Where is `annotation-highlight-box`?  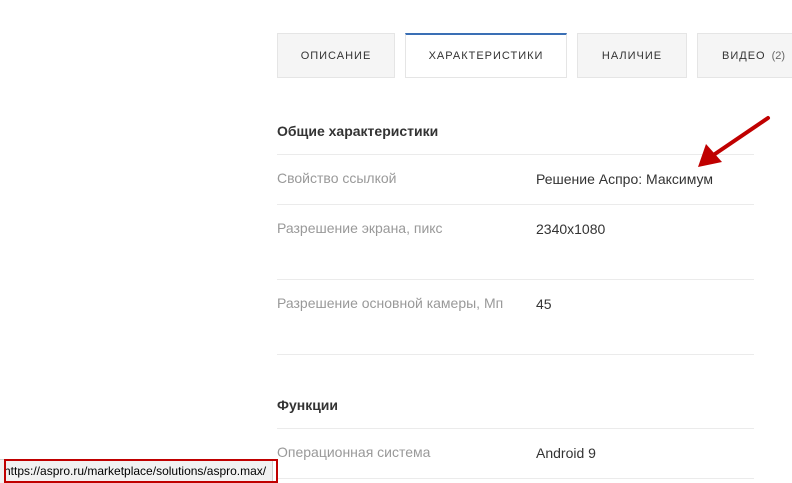 annotation-highlight-box is located at coordinates (141, 471).